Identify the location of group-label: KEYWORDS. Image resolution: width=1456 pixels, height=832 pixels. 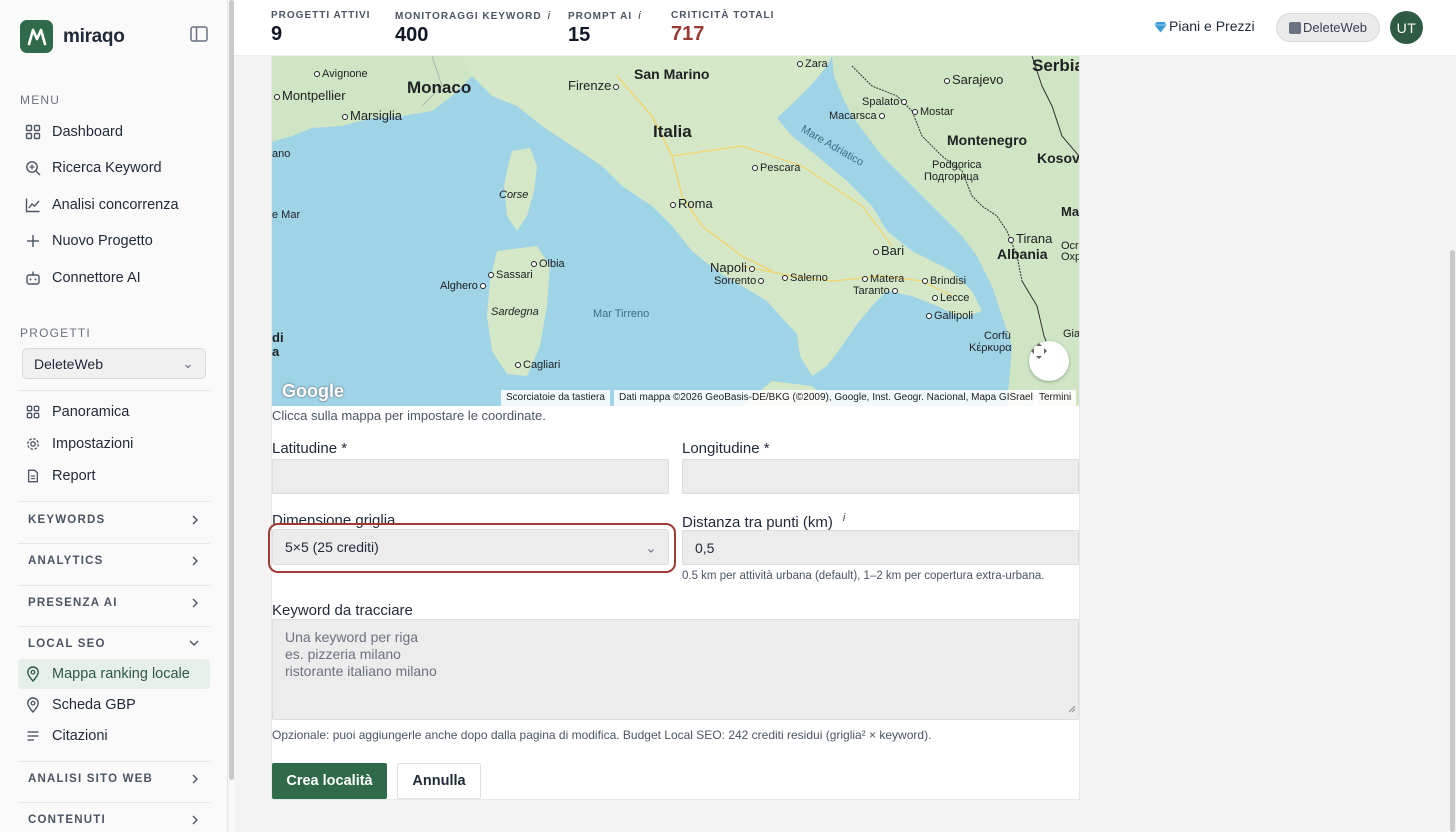
(67, 520).